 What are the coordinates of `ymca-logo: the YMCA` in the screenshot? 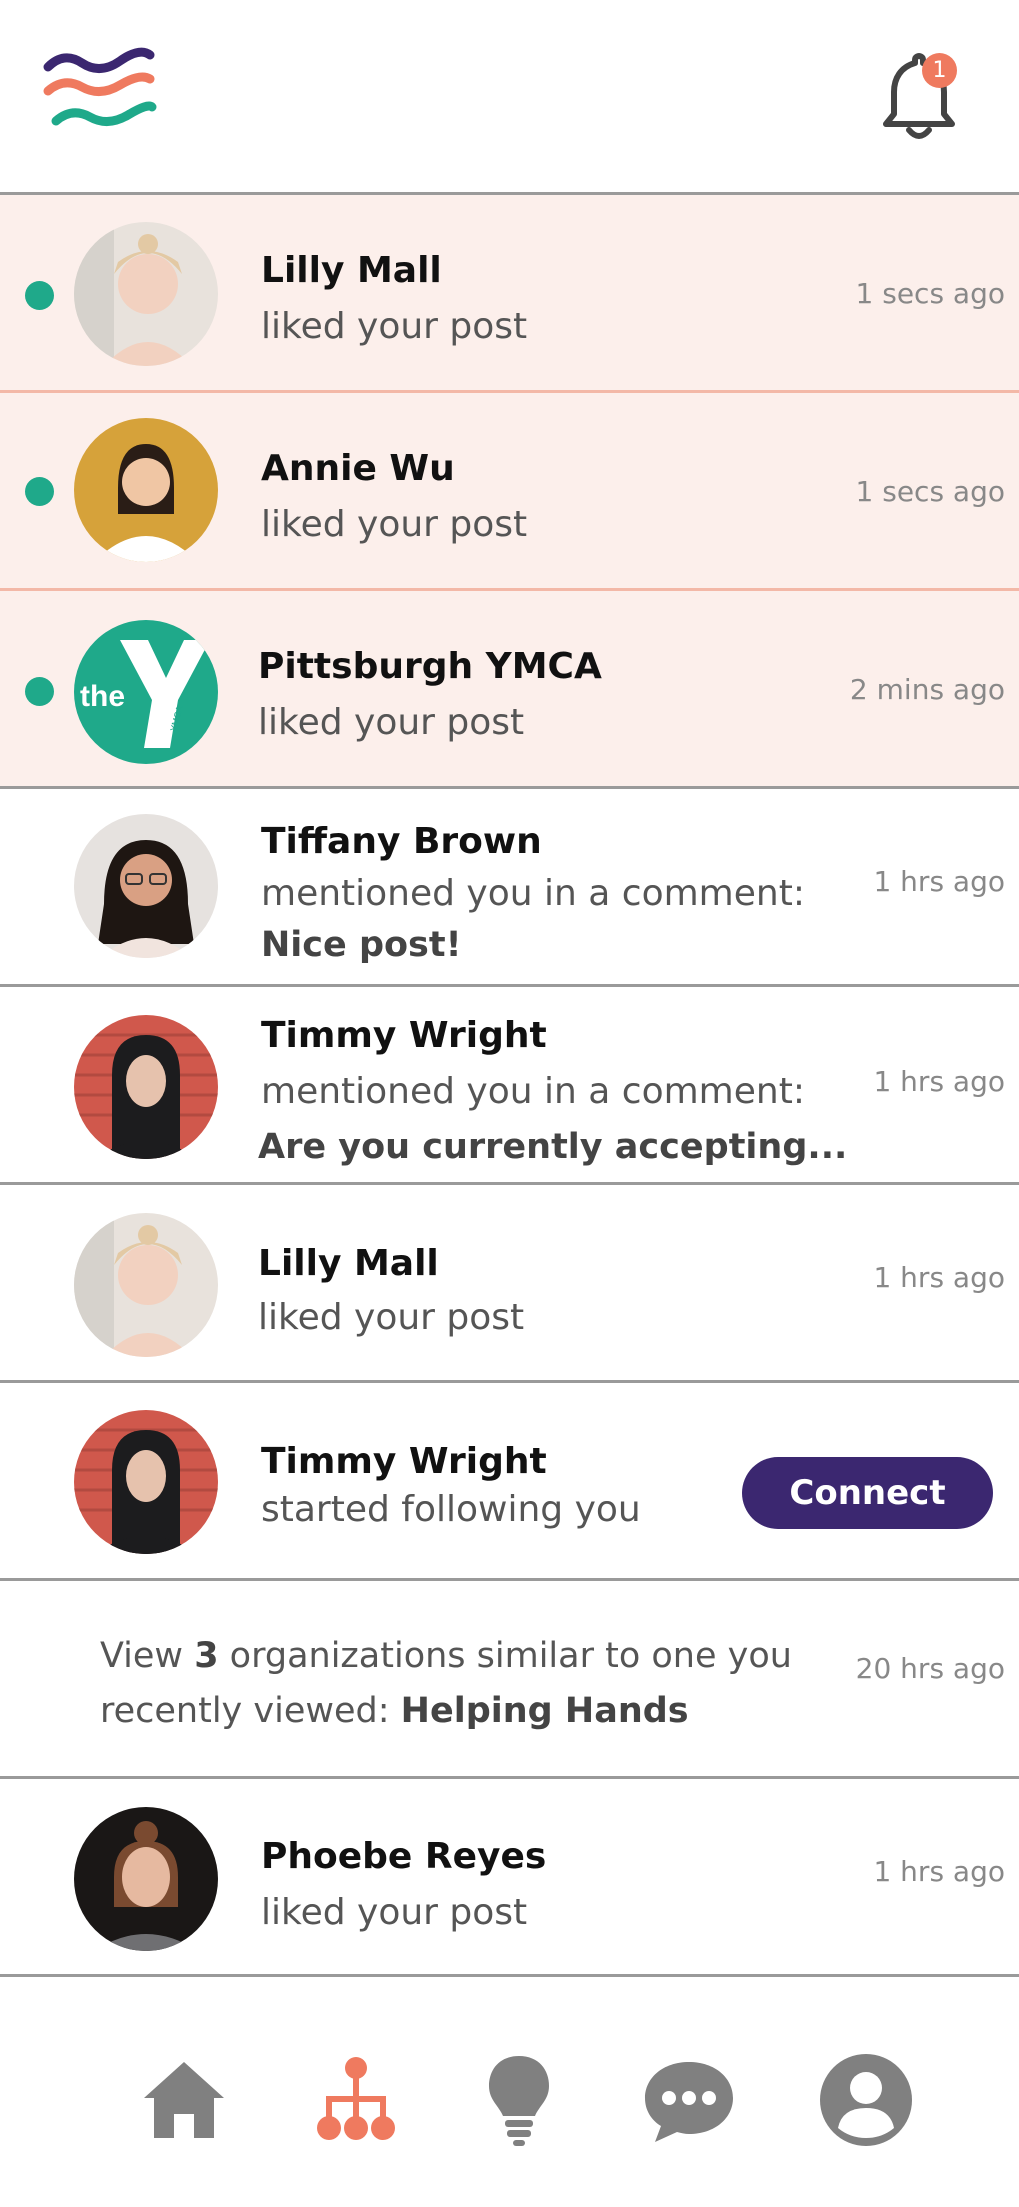 It's located at (146, 692).